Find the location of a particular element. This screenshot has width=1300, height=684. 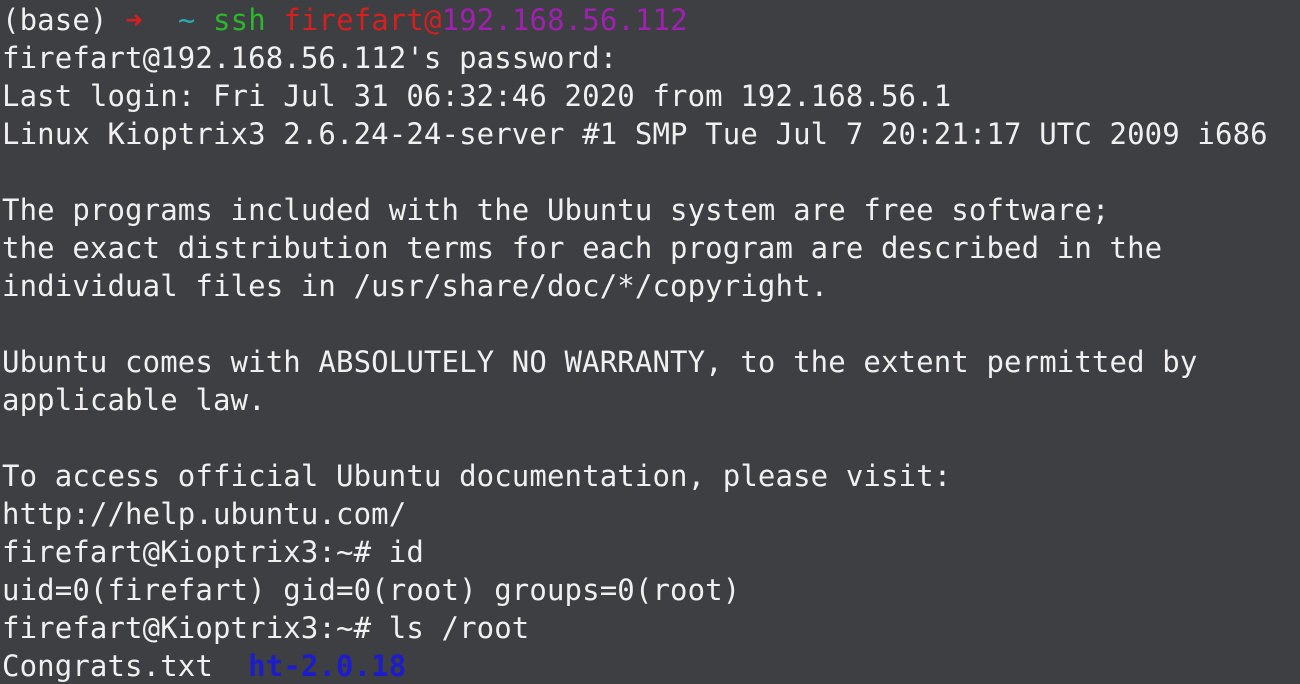

shell-prompt-line: firefart@Kioptrix3:~# id is located at coordinates (213, 552).